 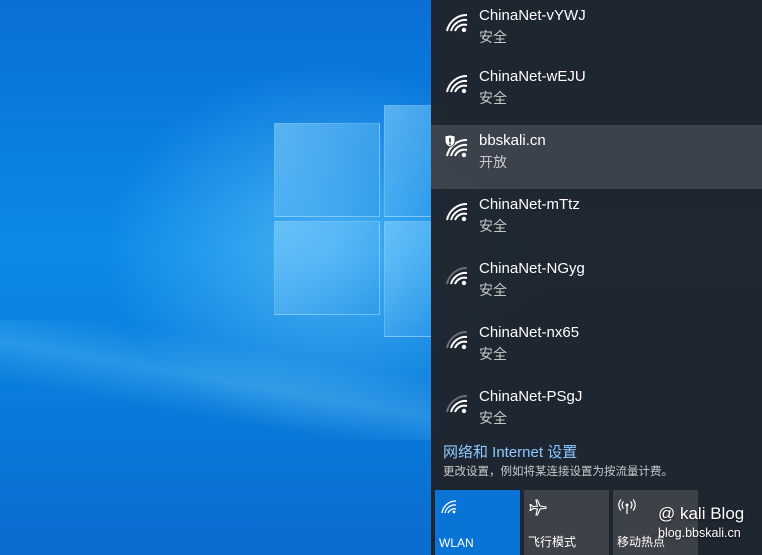 What do you see at coordinates (531, 396) in the screenshot?
I see `network-name: ChinaNet-PSgJ` at bounding box center [531, 396].